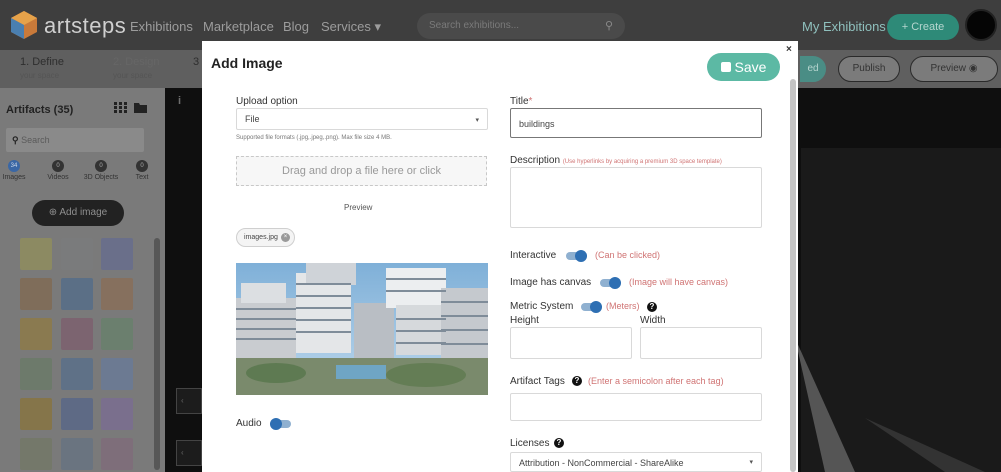  I want to click on save-button: Save, so click(743, 67).